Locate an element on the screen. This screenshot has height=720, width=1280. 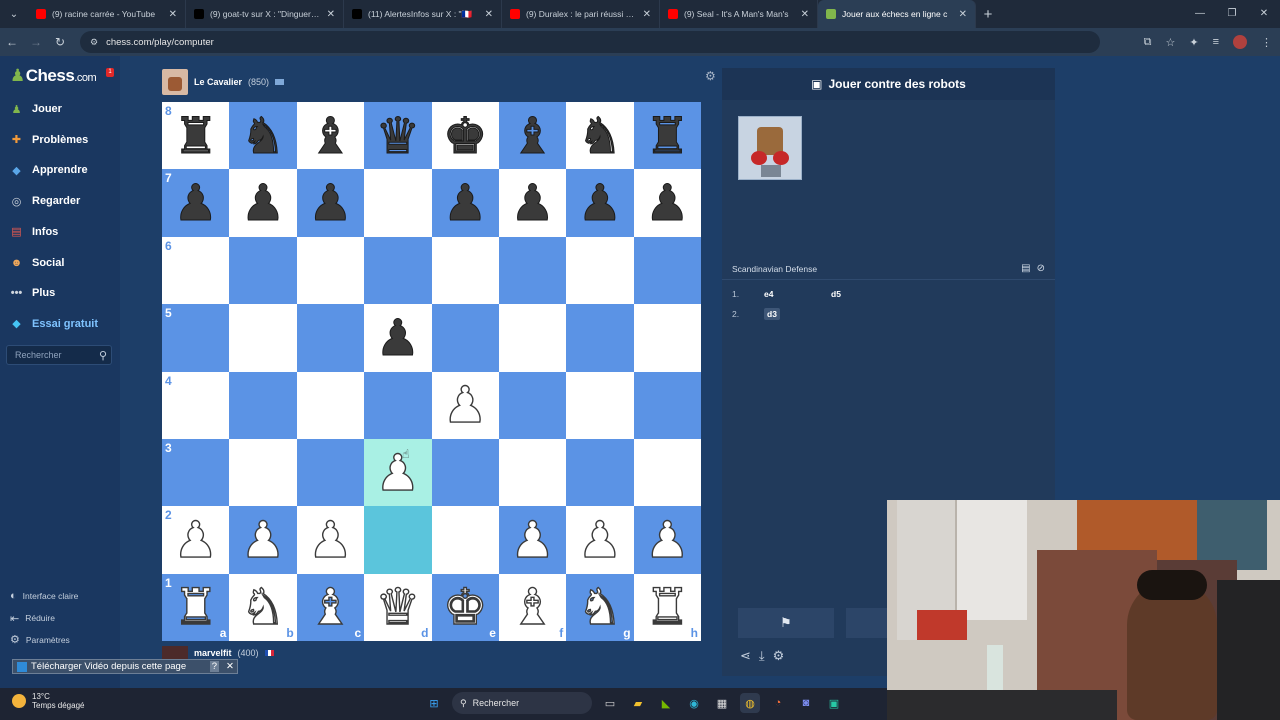
sidebar-item-essai-gratuit: ◆ Essai gratuit is located at coordinates (53, 324).